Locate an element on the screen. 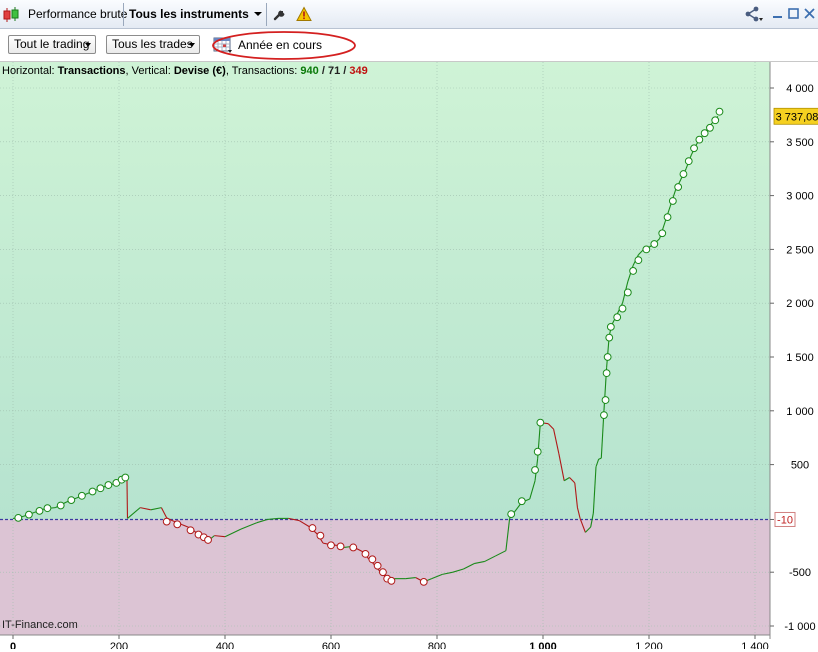 This screenshot has width=818, height=652. transactions-total: 940 is located at coordinates (309, 71).